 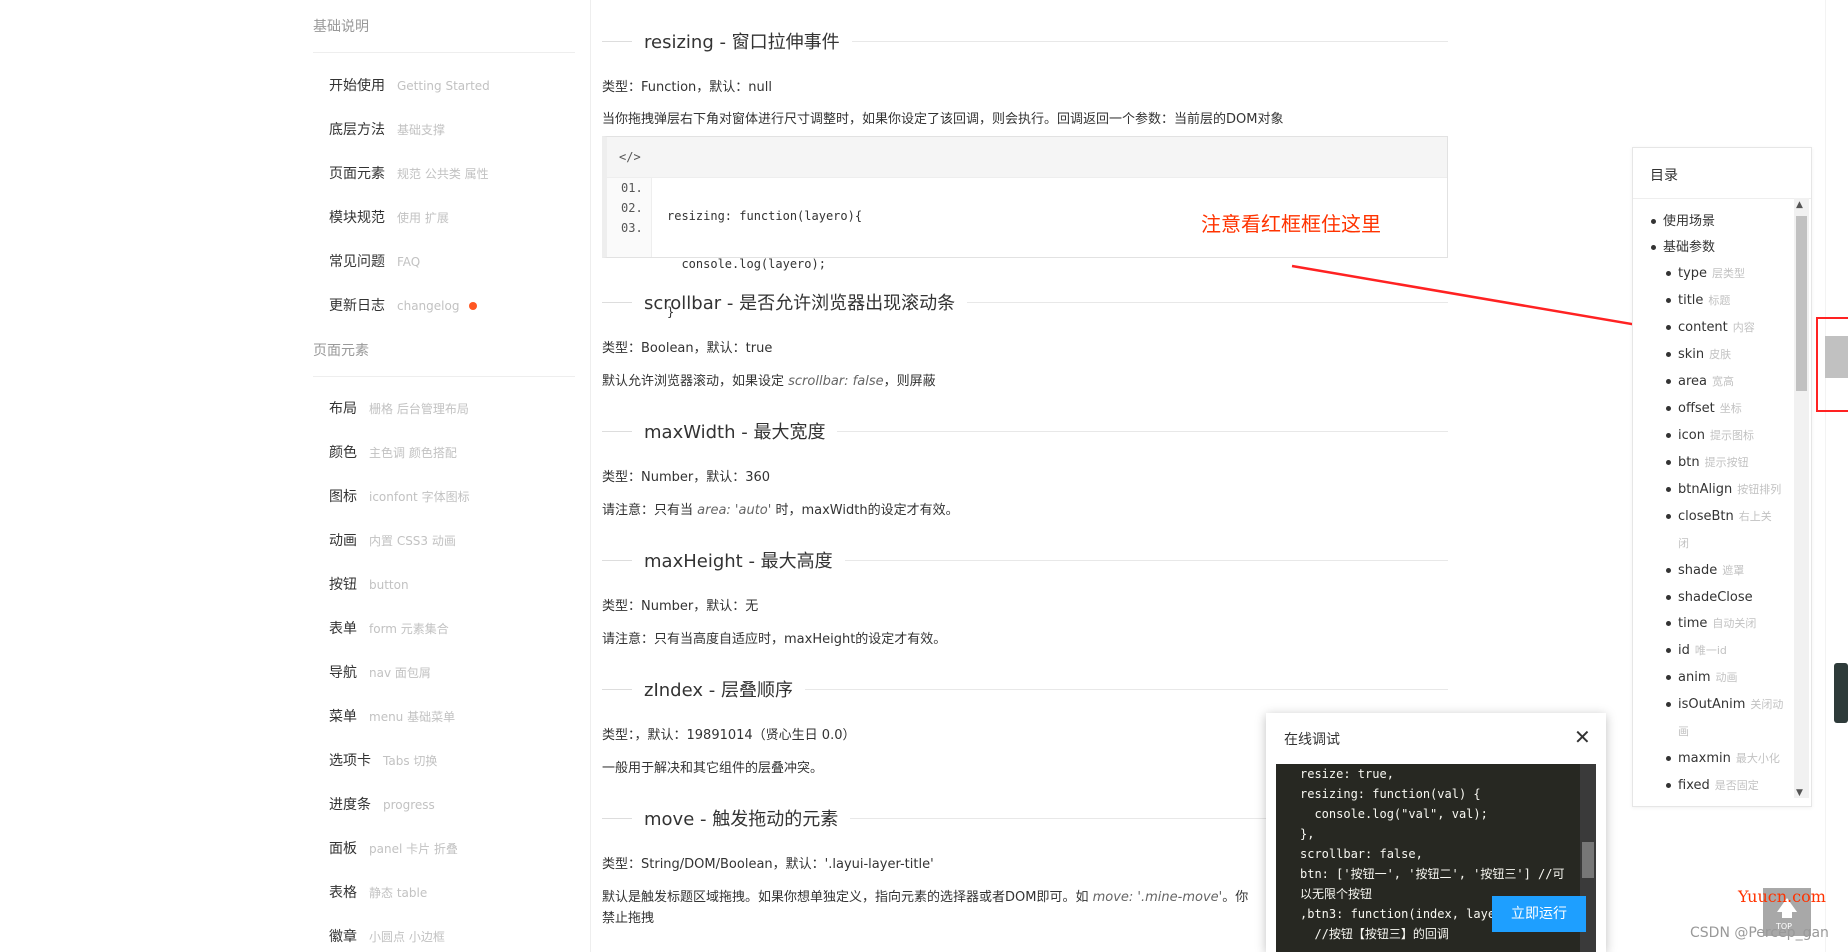 I want to click on run-now-button: 立即运行, so click(x=1539, y=914).